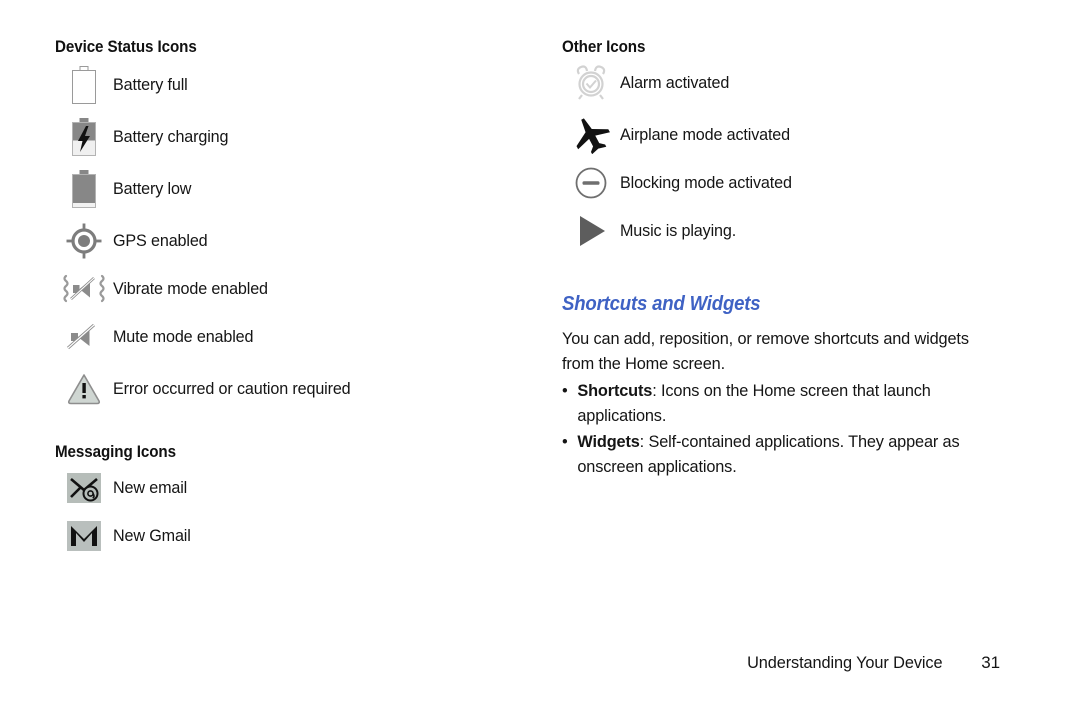 This screenshot has width=1080, height=720. What do you see at coordinates (81, 336) in the screenshot?
I see `mute-icon` at bounding box center [81, 336].